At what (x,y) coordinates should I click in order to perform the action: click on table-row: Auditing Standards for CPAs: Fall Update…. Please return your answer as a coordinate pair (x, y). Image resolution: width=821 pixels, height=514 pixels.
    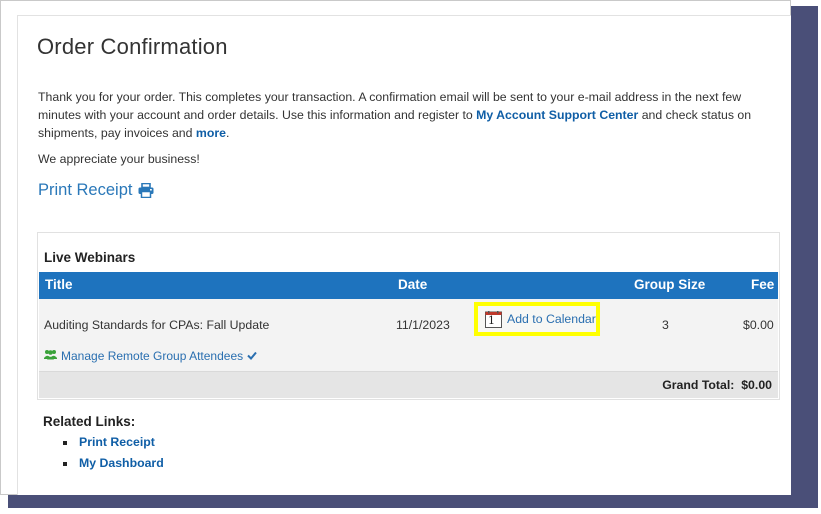
    Looking at the image, I should click on (408, 335).